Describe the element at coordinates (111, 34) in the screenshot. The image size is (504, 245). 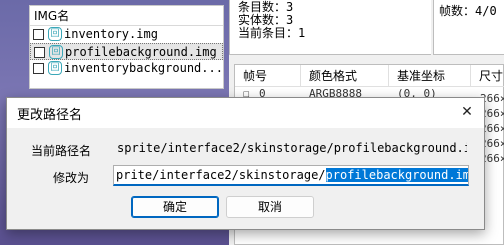
I see `img-name: inventory.img` at that location.